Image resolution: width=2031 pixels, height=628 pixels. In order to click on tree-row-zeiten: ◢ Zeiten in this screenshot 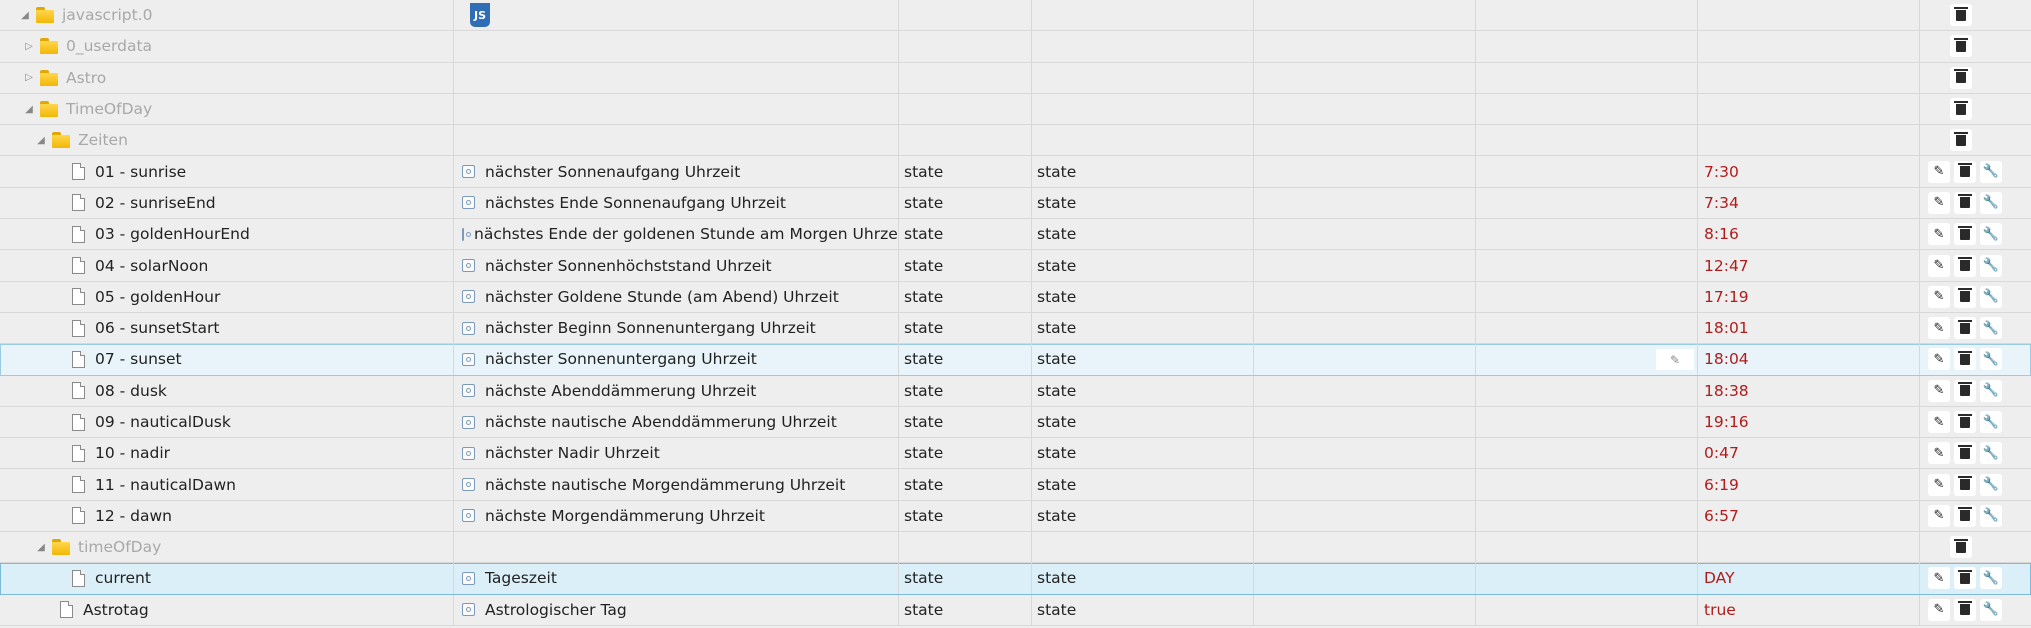, I will do `click(1015, 141)`.